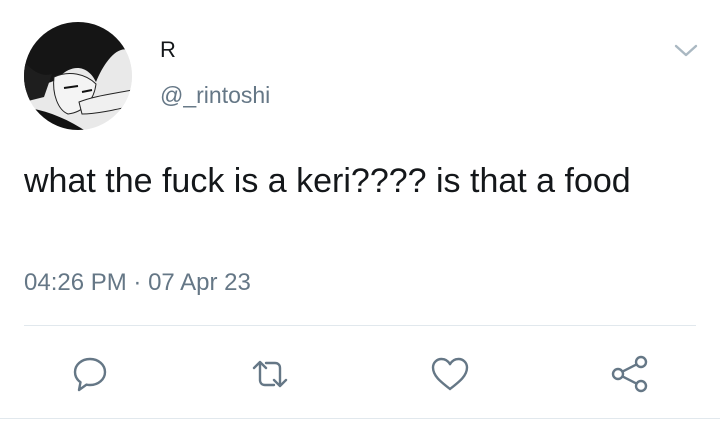 Image resolution: width=720 pixels, height=432 pixels. I want to click on display-name: R, so click(168, 50).